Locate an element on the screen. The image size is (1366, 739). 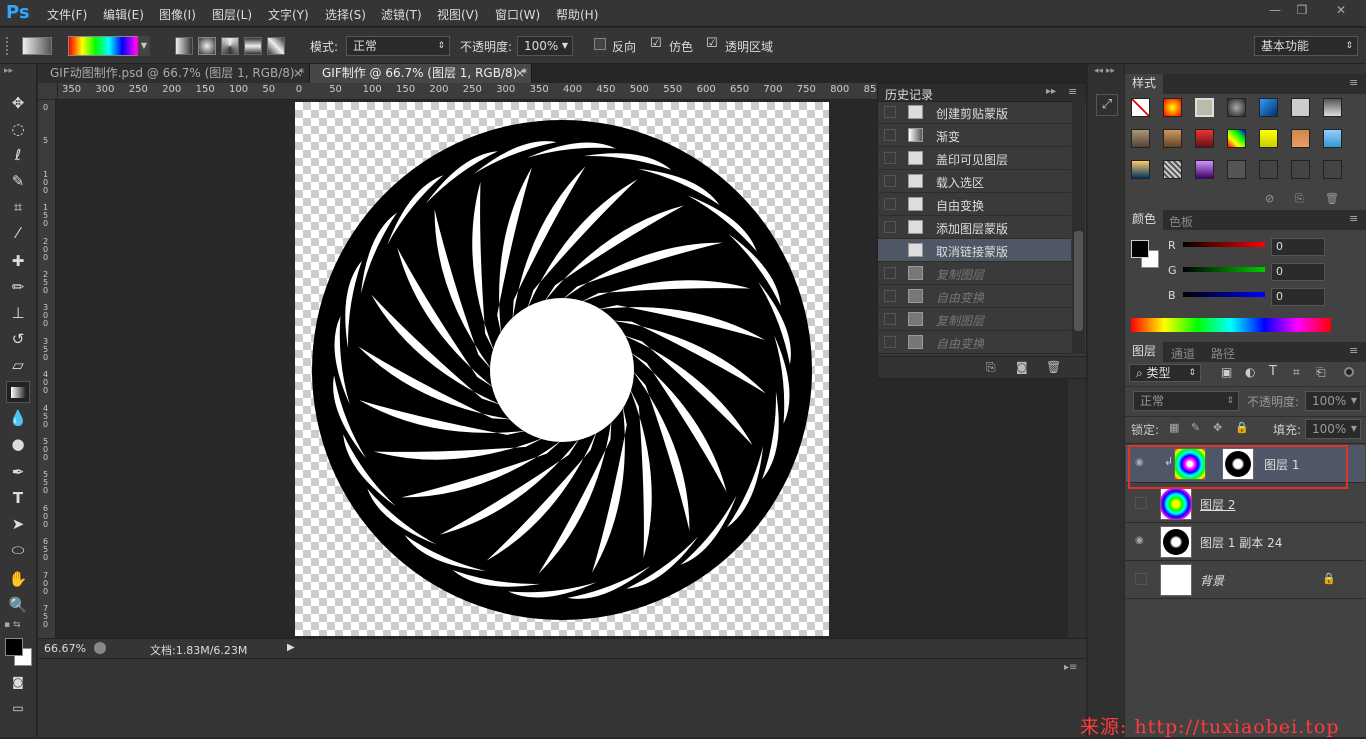
layer-opacity-input: 100% ▼ is located at coordinates (1333, 401).